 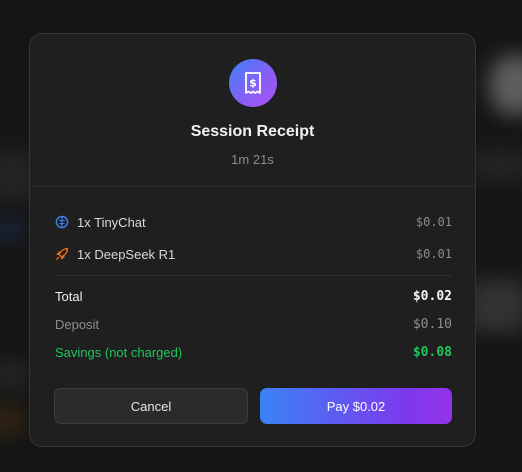 What do you see at coordinates (253, 222) in the screenshot?
I see `line-item: 1x TinyChat $0.01` at bounding box center [253, 222].